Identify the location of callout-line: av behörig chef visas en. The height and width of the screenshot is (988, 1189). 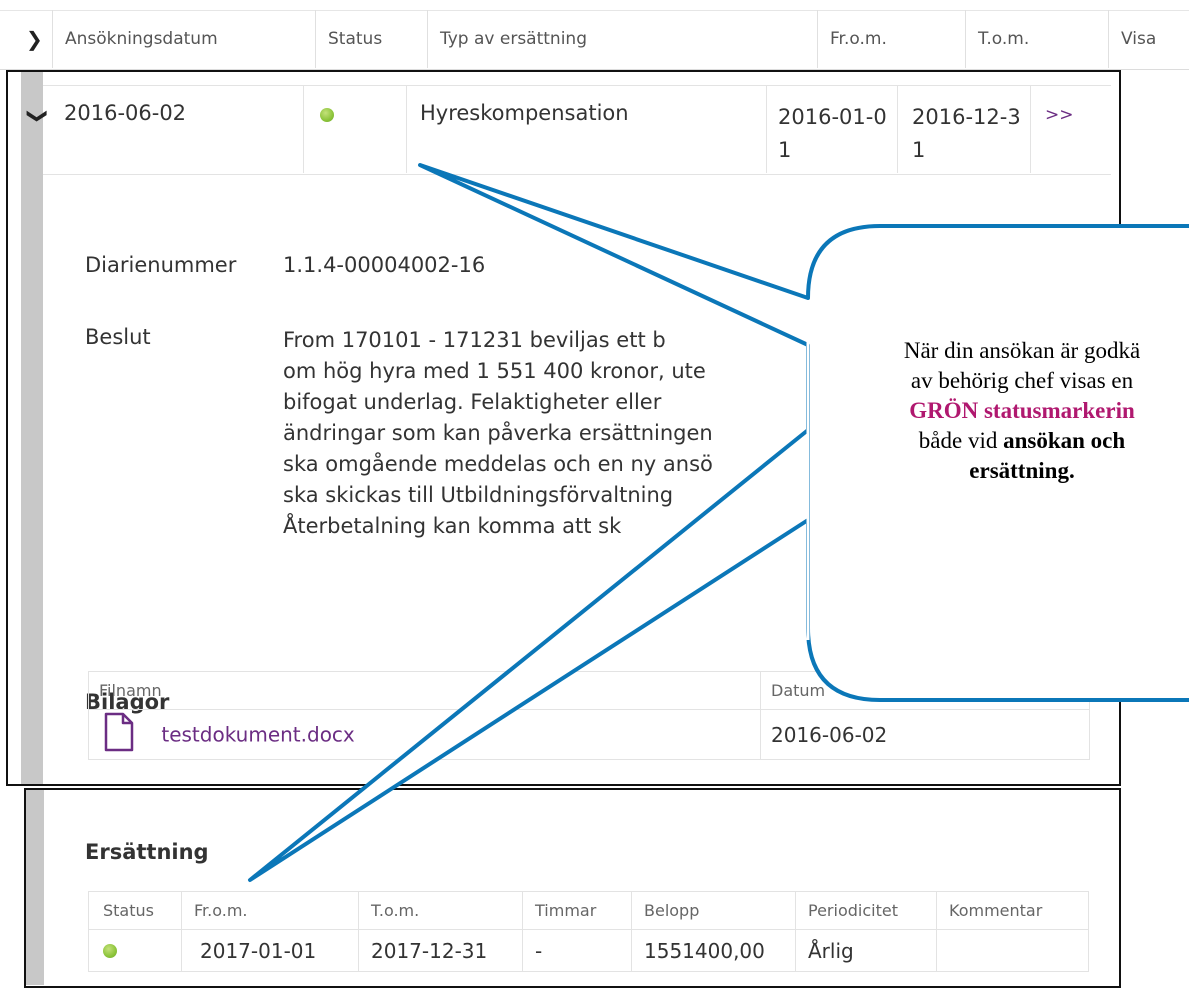
(1022, 380).